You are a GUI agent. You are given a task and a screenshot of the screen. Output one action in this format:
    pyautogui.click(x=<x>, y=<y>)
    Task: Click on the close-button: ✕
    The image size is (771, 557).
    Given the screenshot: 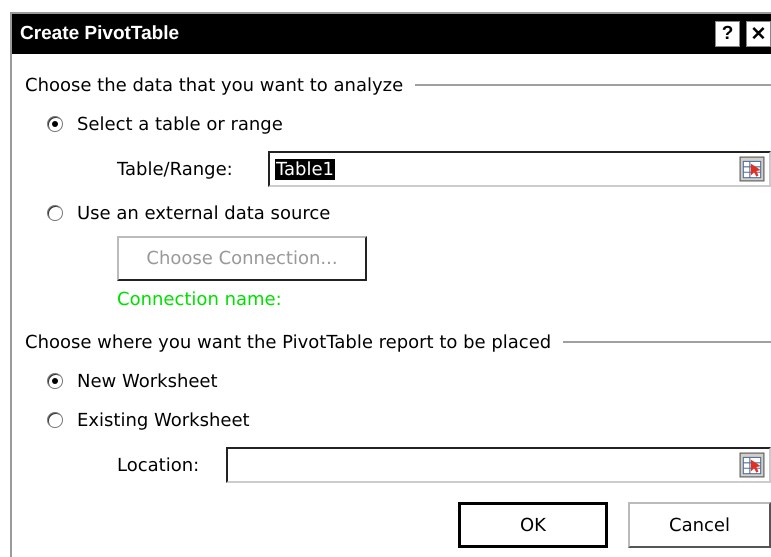 What is the action you would take?
    pyautogui.click(x=758, y=34)
    